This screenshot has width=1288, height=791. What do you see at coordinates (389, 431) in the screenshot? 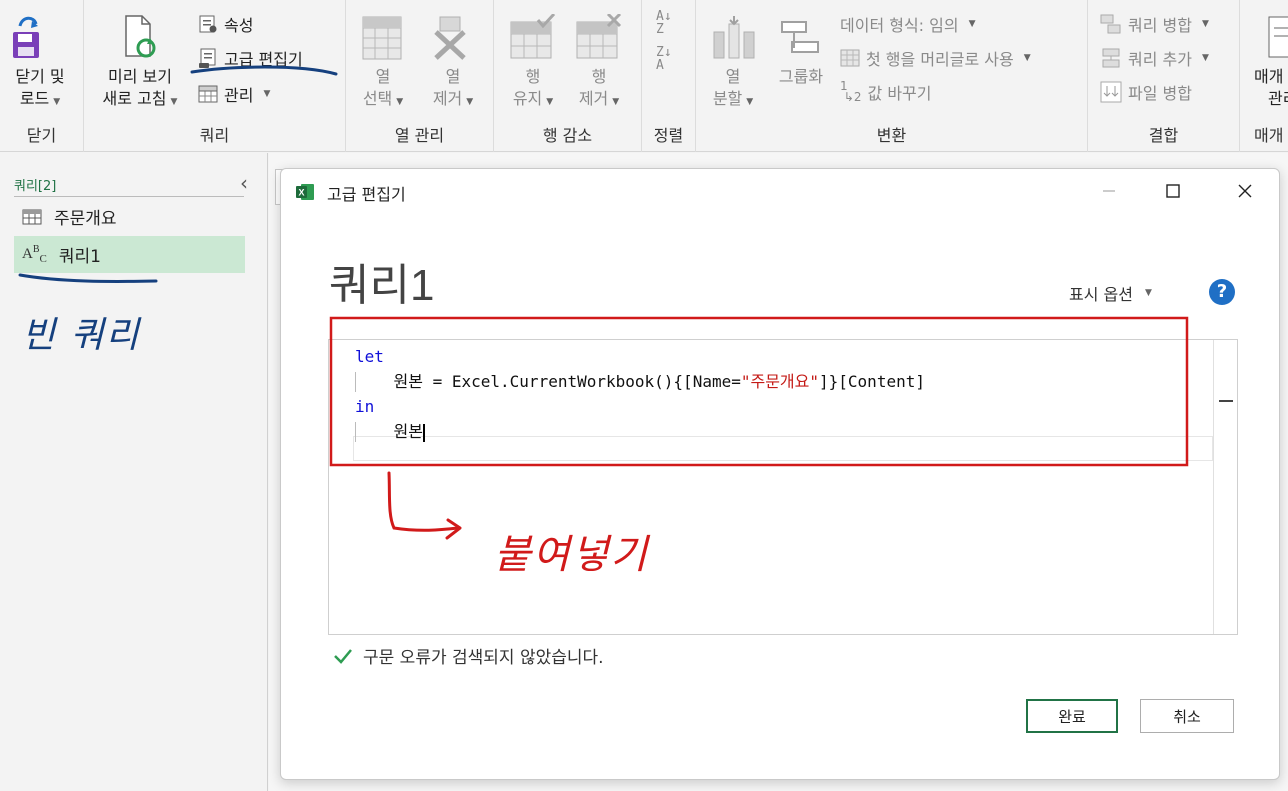
I see `code-text: 원본` at bounding box center [389, 431].